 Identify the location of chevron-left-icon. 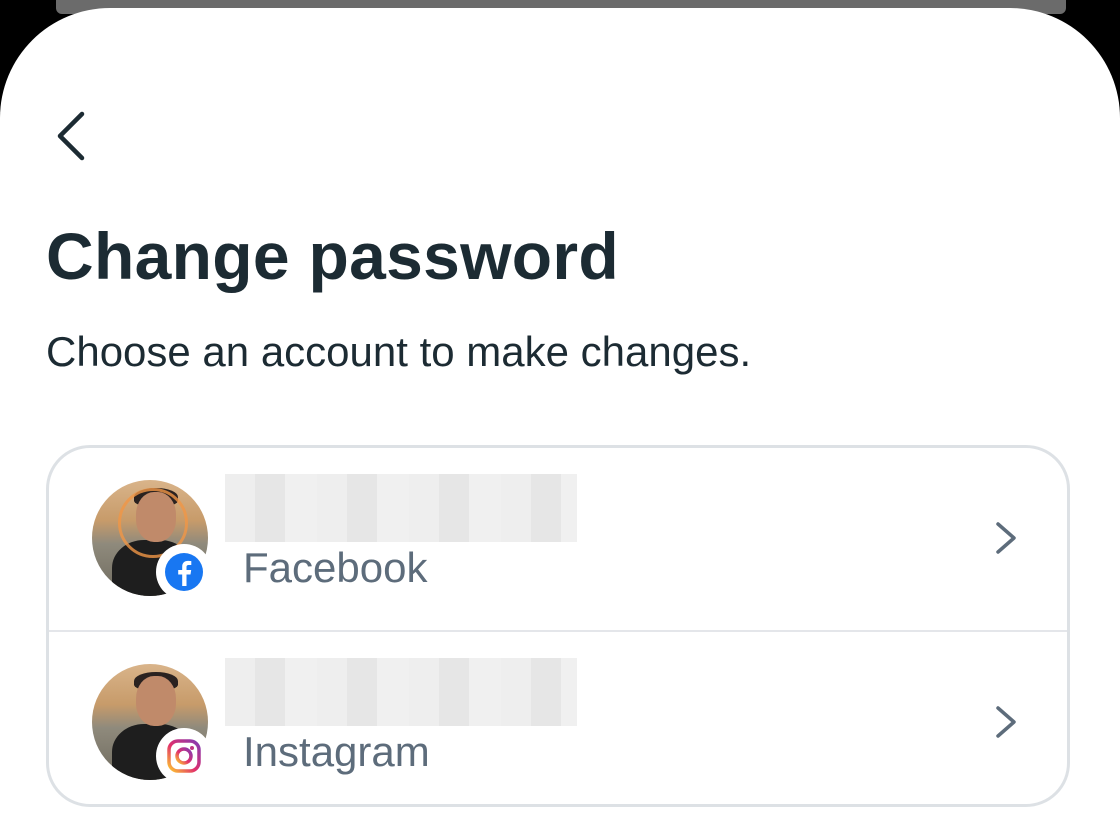
(71, 136).